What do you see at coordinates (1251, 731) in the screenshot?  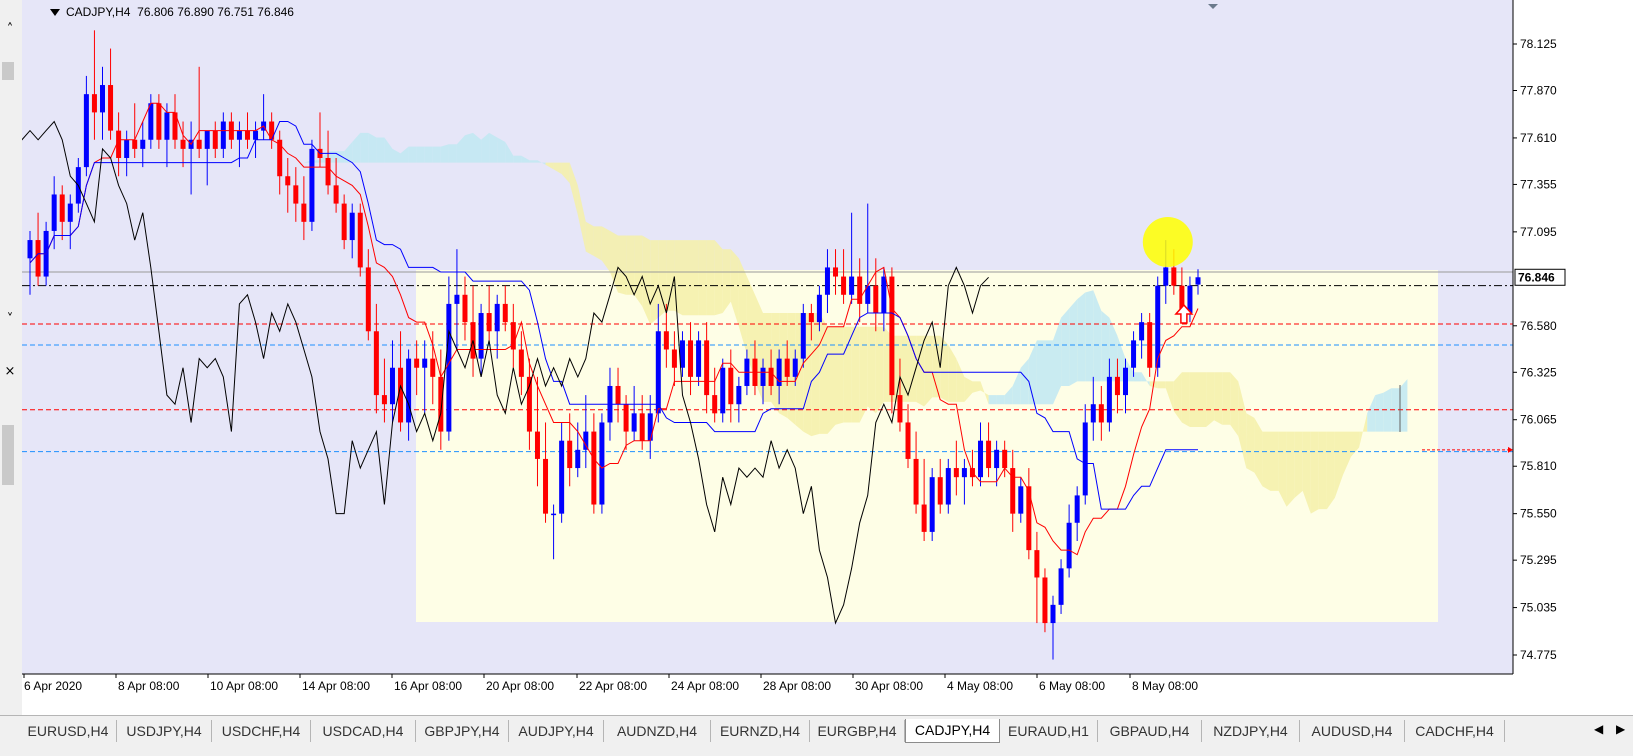 I see `tab-nzdjpy-h4: NZDJPY,H4` at bounding box center [1251, 731].